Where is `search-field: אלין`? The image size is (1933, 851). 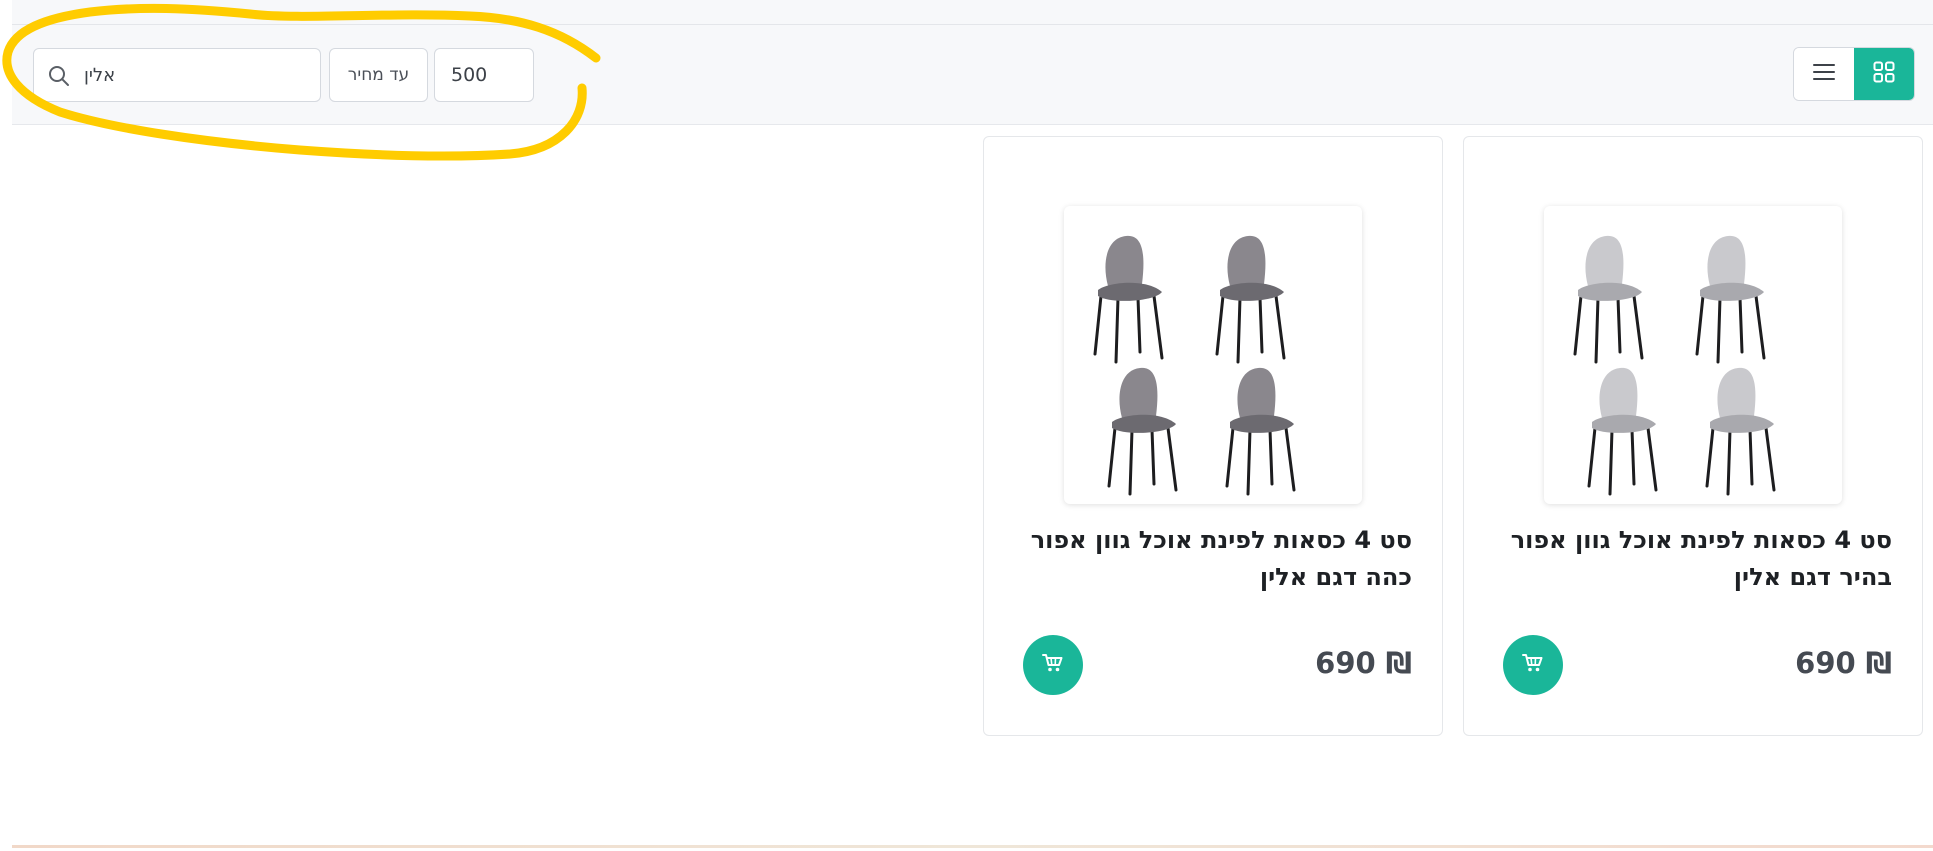 search-field: אלין is located at coordinates (177, 75).